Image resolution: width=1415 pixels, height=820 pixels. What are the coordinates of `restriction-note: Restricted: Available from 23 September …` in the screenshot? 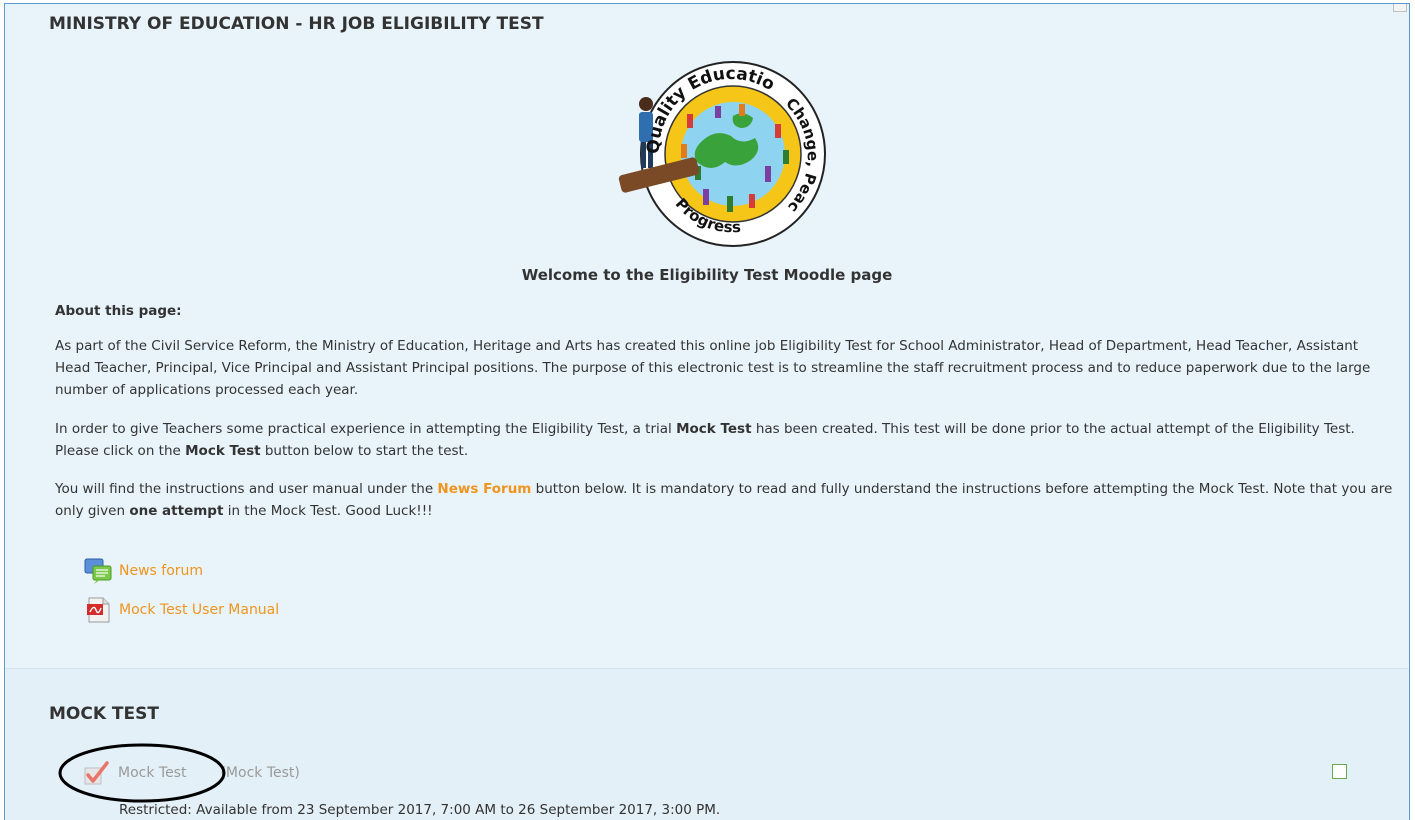 It's located at (420, 810).